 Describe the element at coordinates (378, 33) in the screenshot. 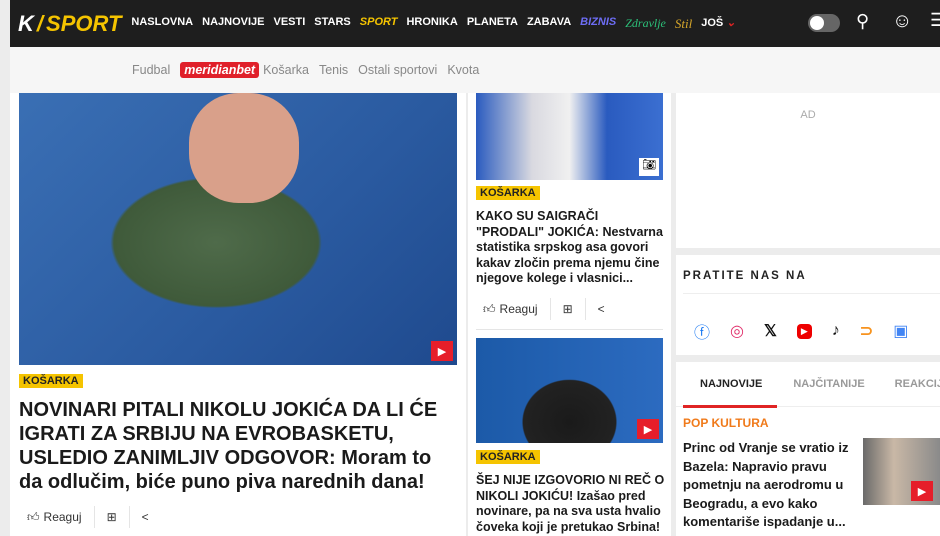

I see `nav-sport: SPORT` at that location.